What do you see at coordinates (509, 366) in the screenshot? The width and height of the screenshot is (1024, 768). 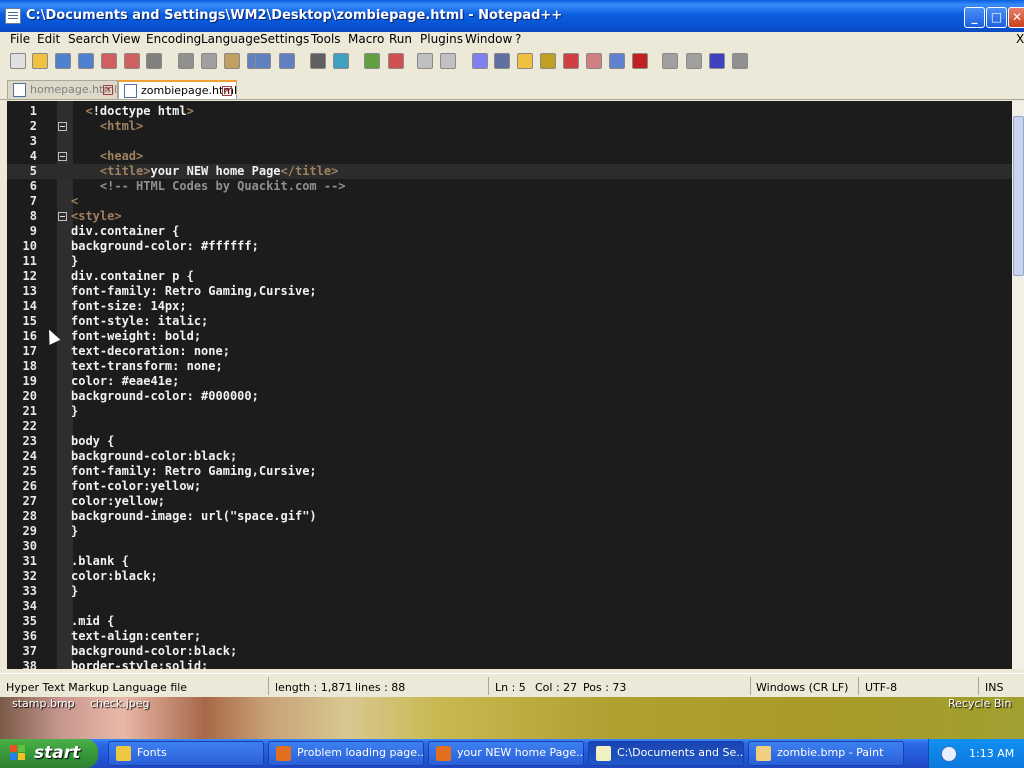 I see `code-line: 18 text-transform: none;` at bounding box center [509, 366].